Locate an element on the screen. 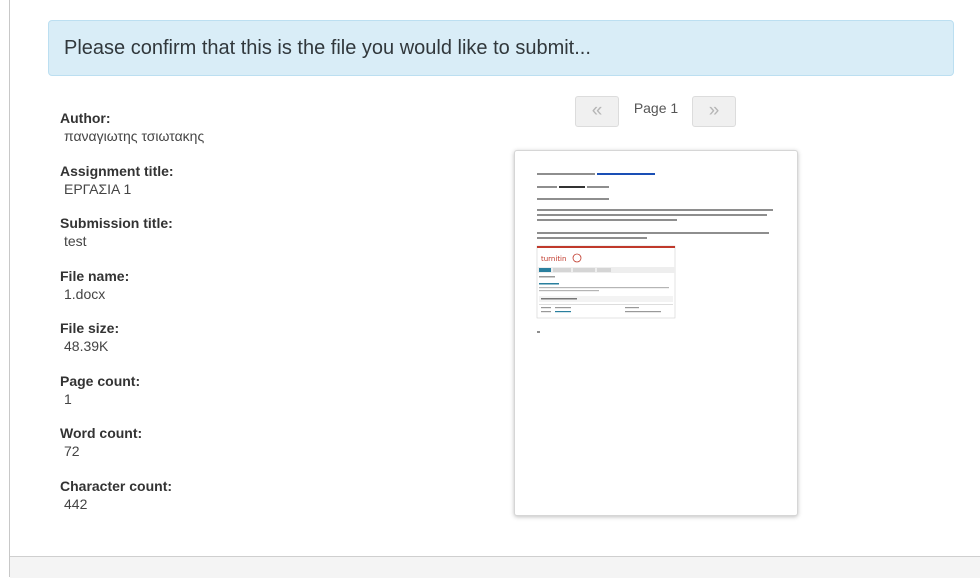 This screenshot has width=980, height=578. detail-label: File size: is located at coordinates (90, 328).